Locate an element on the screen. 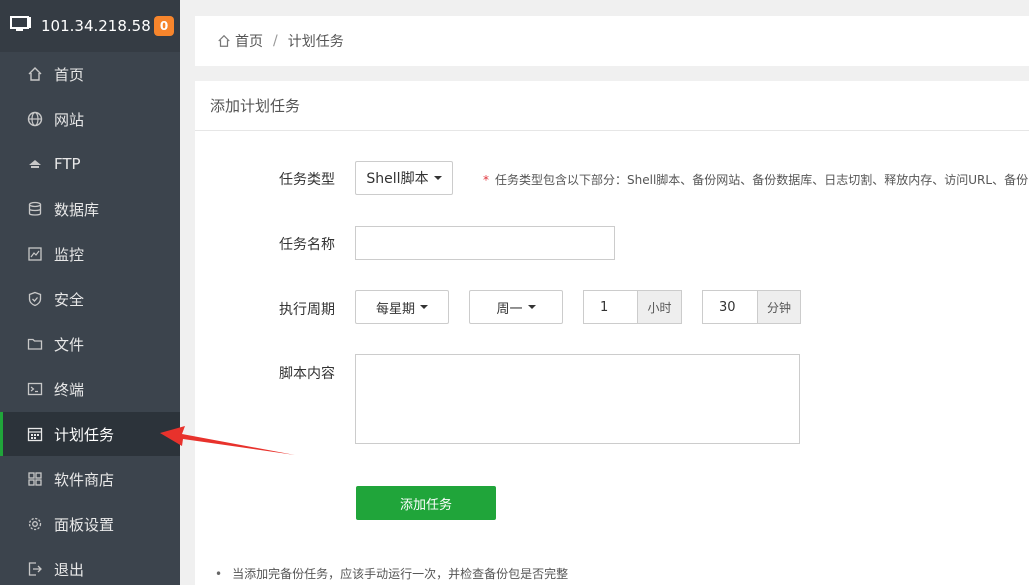  sidebar-item-label: 网站 is located at coordinates (69, 119).